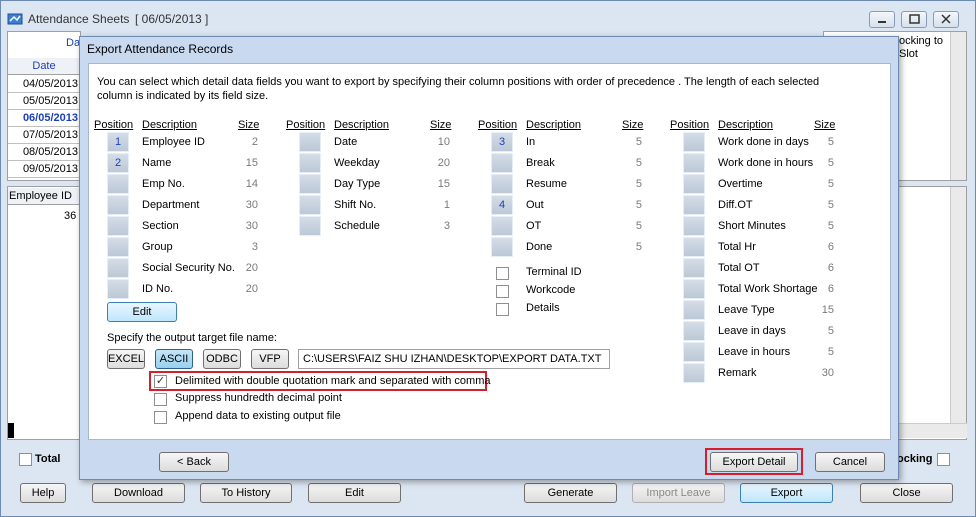 The width and height of the screenshot is (976, 517). Describe the element at coordinates (25, 459) in the screenshot. I see `total-checkbox` at that location.